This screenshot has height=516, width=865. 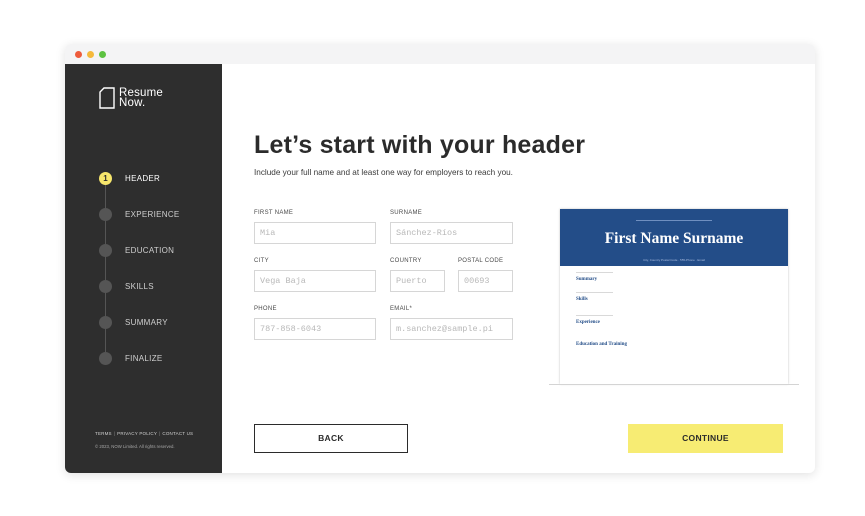 What do you see at coordinates (451, 329) in the screenshot?
I see `email-input: m.sanchez@sample.pi` at bounding box center [451, 329].